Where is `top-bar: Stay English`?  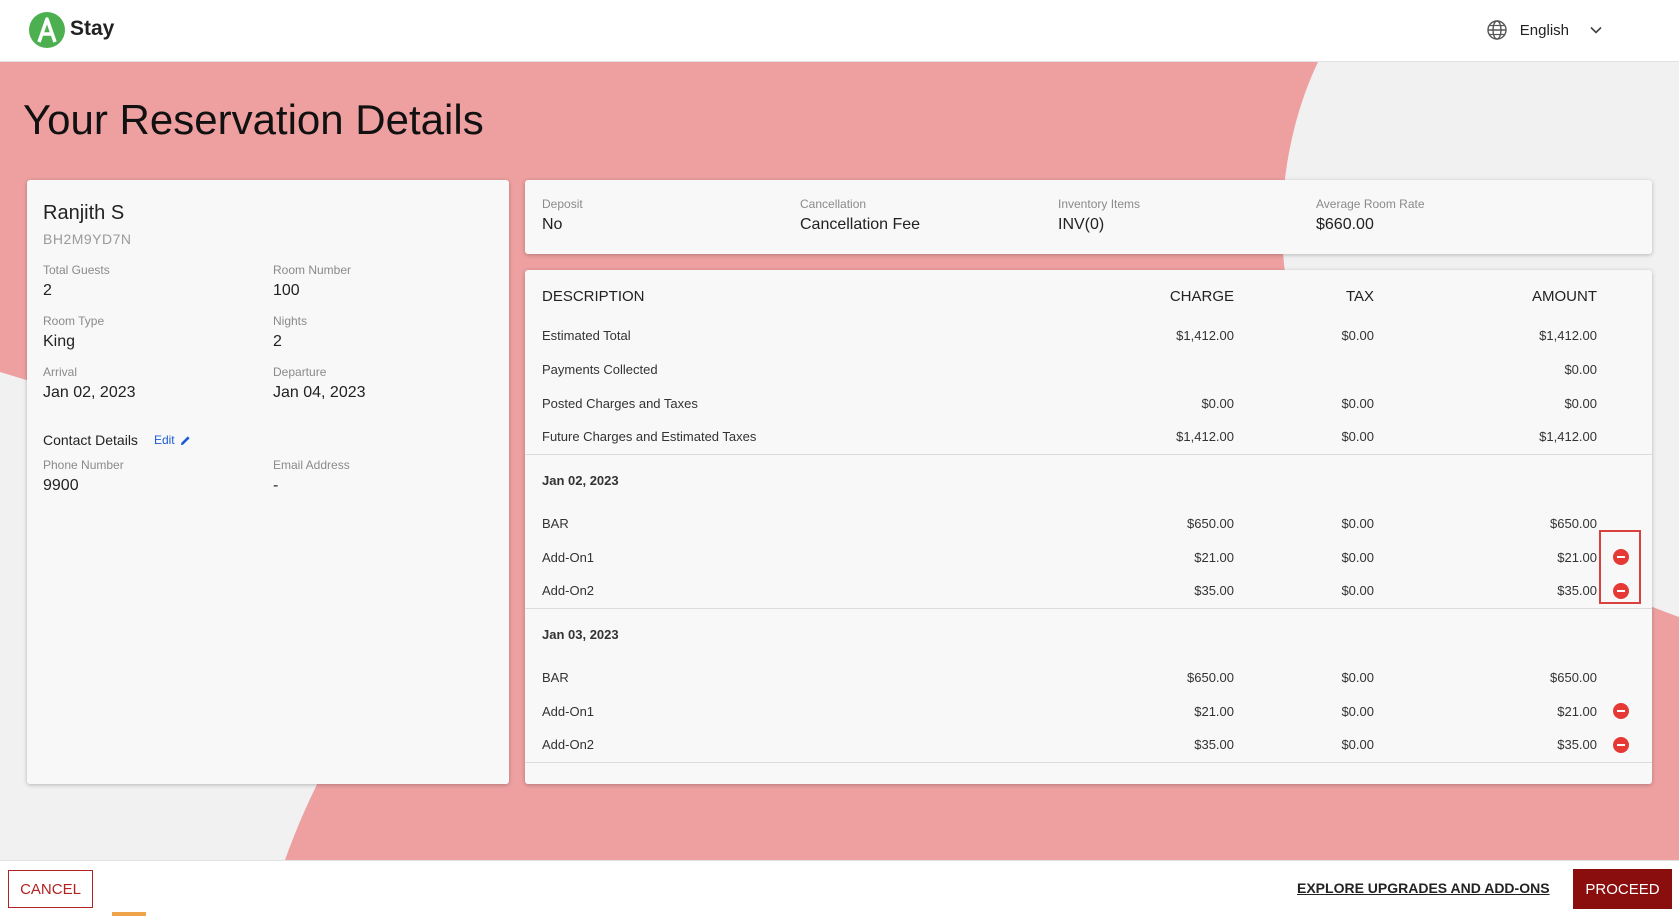
top-bar: Stay English is located at coordinates (839, 31).